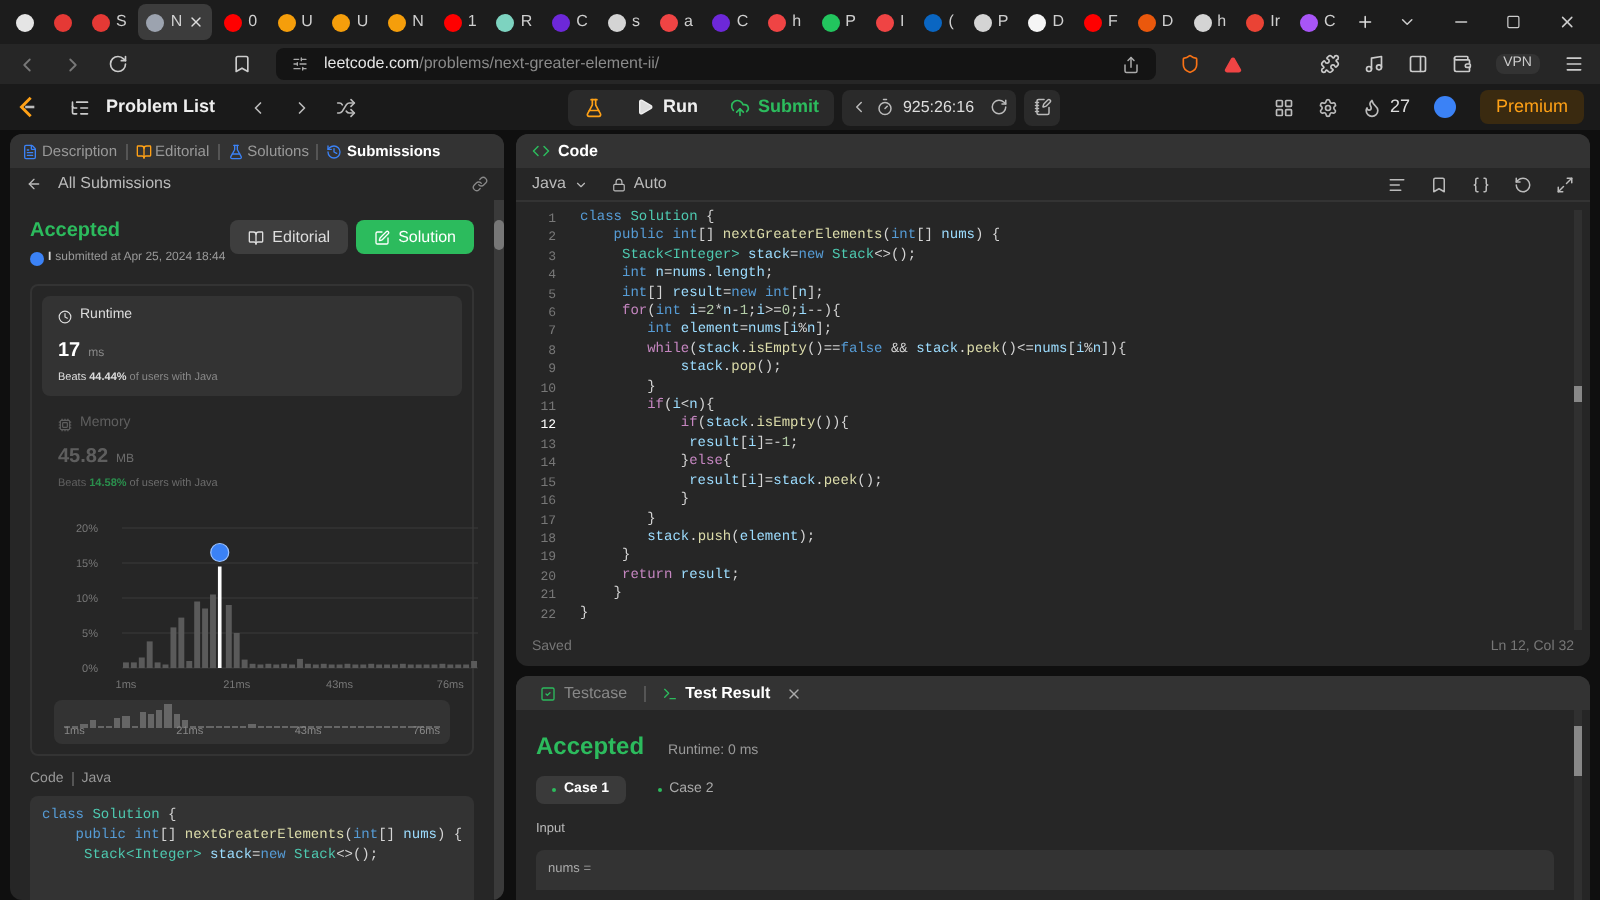 This screenshot has width=1600, height=900. What do you see at coordinates (594, 107) in the screenshot?
I see `flask-icon` at bounding box center [594, 107].